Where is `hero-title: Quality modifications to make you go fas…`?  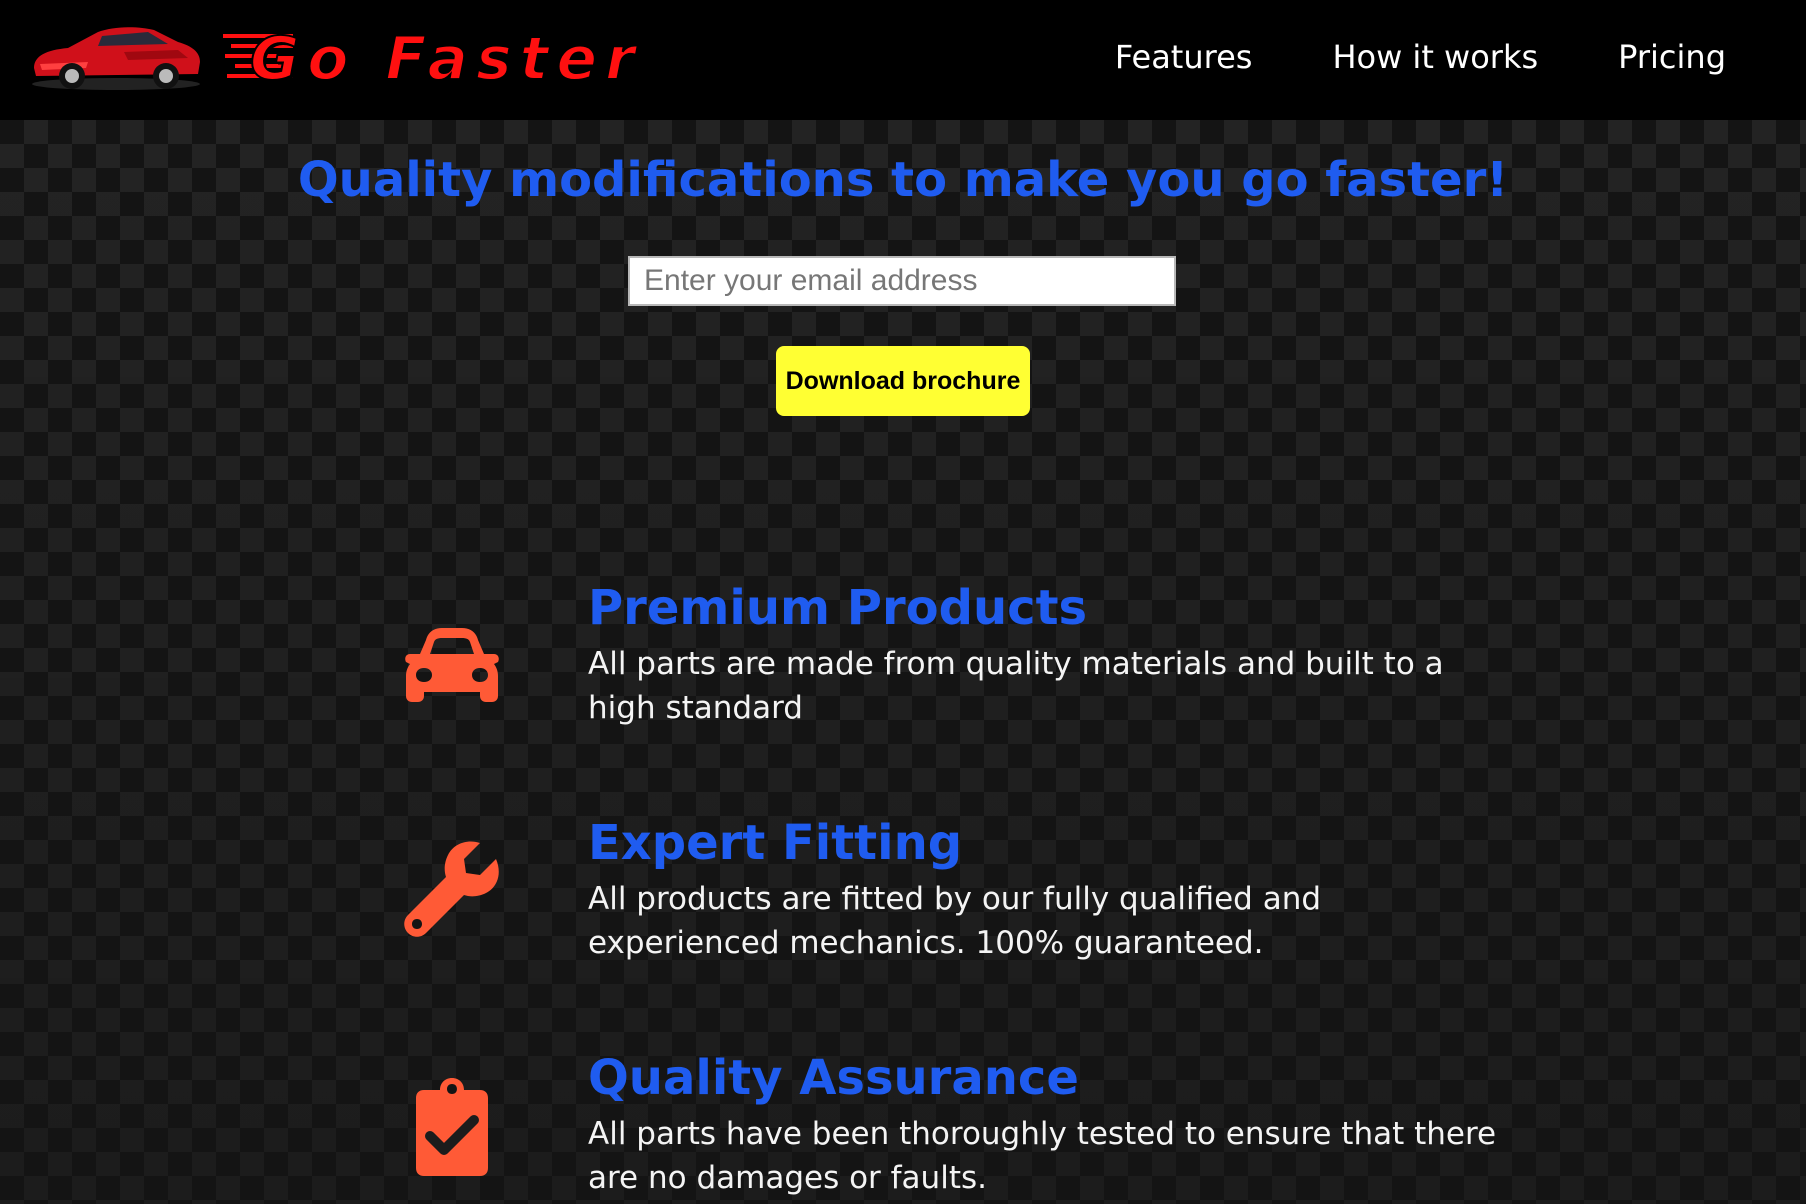 hero-title: Quality modifications to make you go fas… is located at coordinates (903, 180).